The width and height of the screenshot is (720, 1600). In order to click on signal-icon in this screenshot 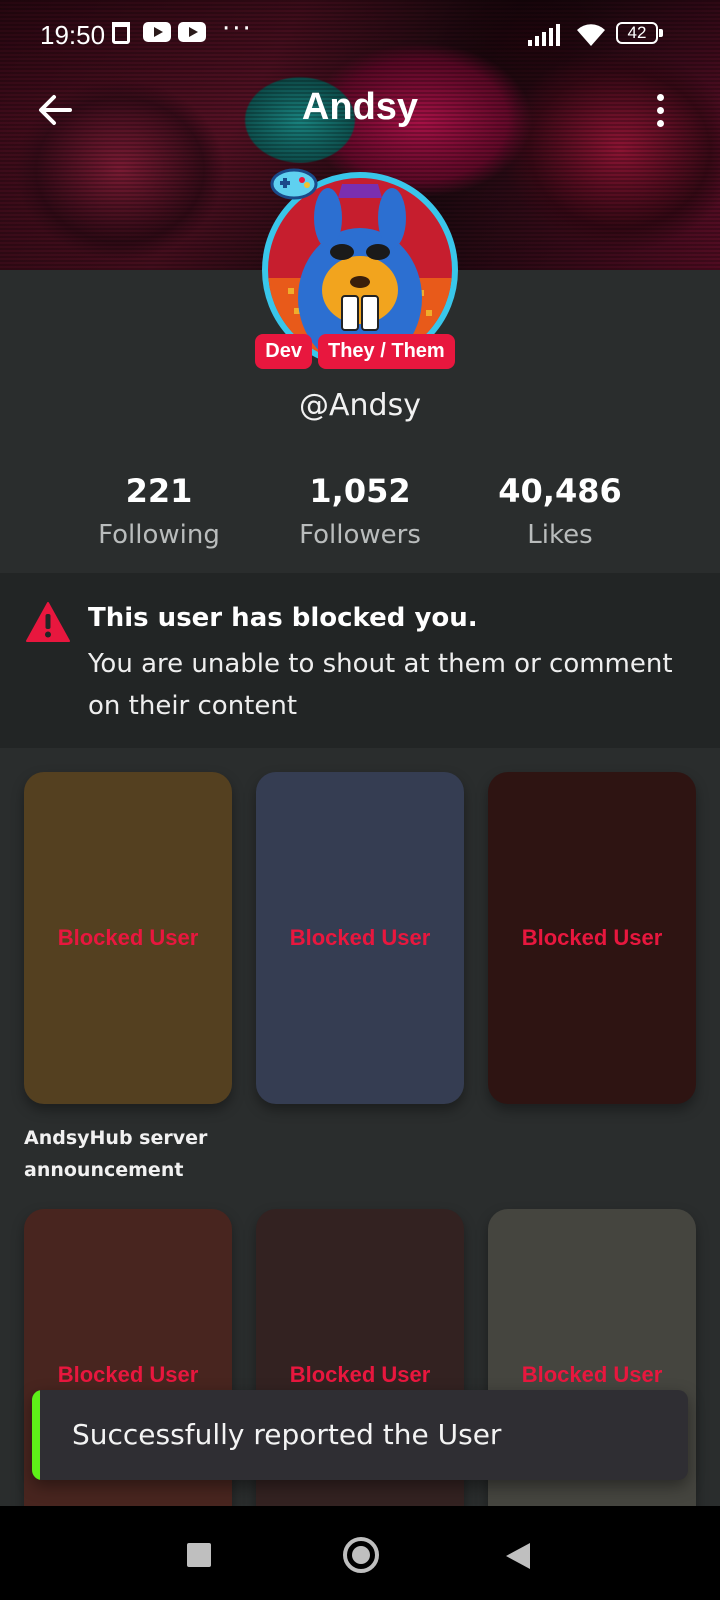, I will do `click(546, 35)`.